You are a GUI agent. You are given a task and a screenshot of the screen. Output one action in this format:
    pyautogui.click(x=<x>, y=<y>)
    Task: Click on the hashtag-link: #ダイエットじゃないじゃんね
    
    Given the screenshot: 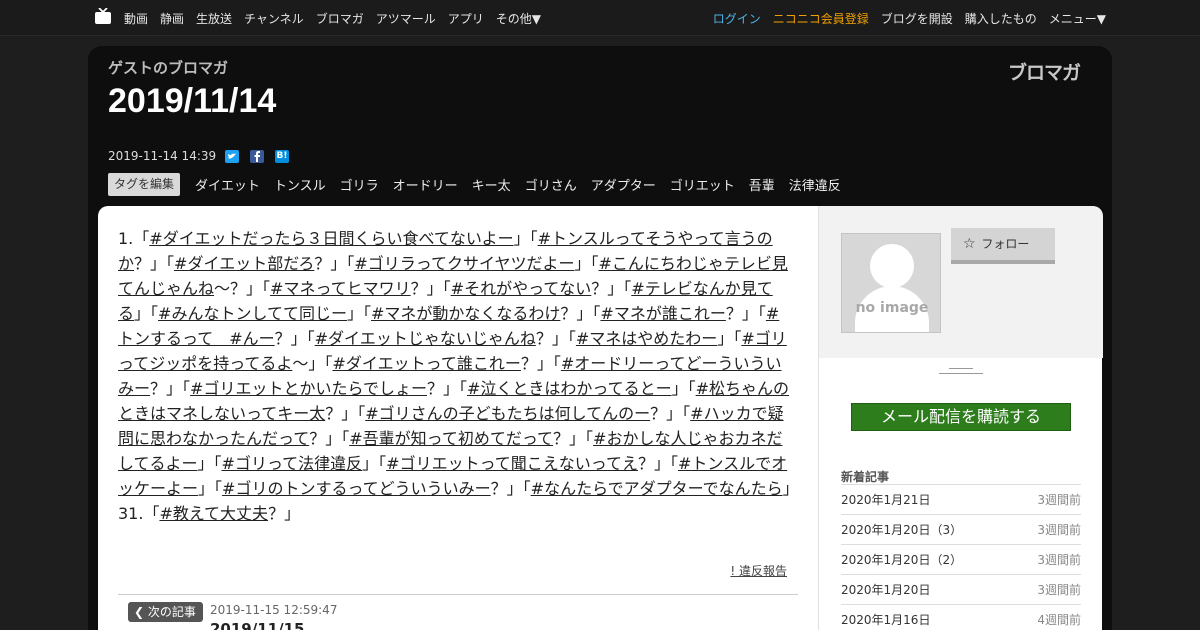 What is the action you would take?
    pyautogui.click(x=425, y=338)
    